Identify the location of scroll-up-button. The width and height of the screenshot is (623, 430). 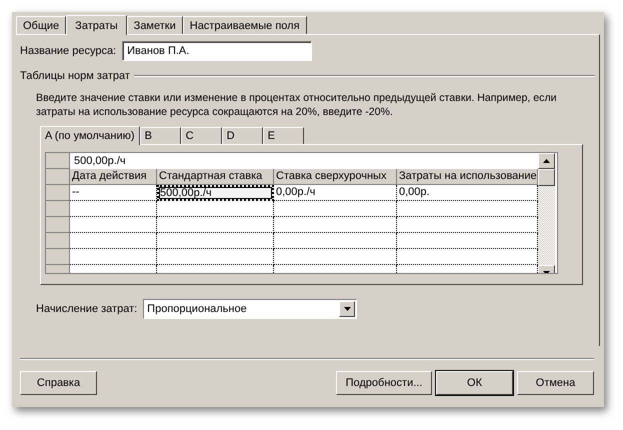
(546, 161).